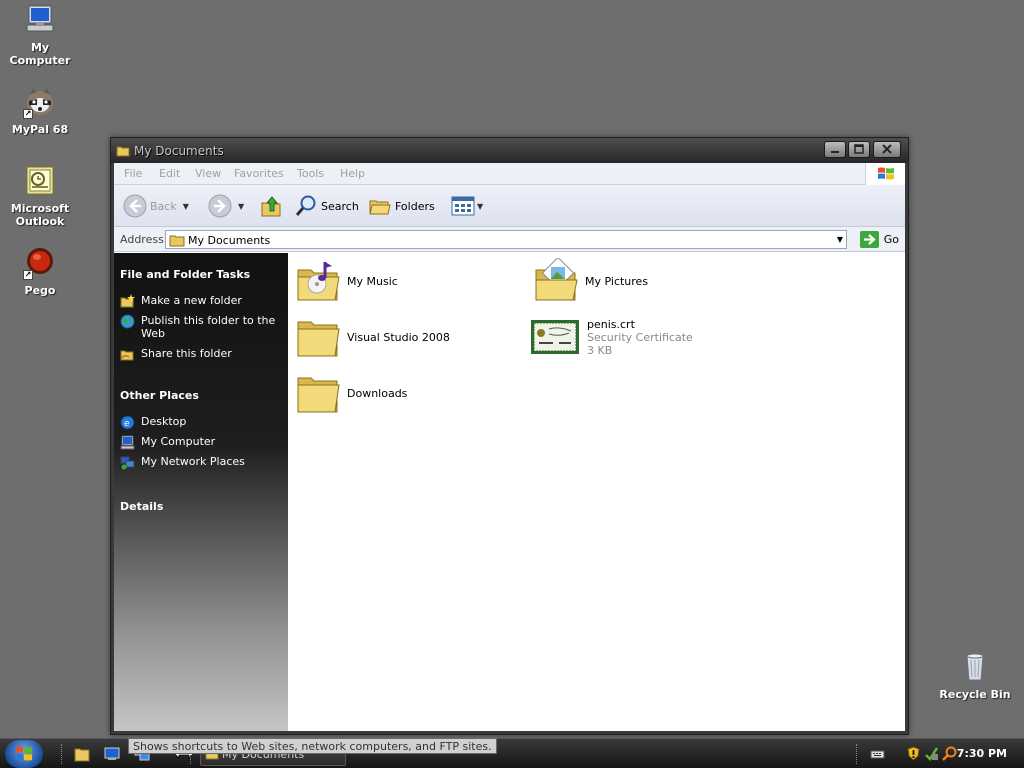  I want to click on search-tray-icon, so click(949, 753).